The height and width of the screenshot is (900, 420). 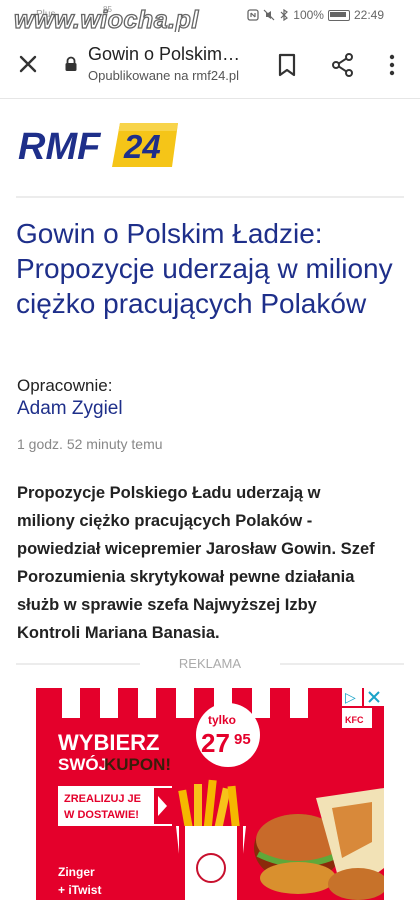 I want to click on cta-line-1: ZREALIZUJ JE, so click(x=102, y=799).